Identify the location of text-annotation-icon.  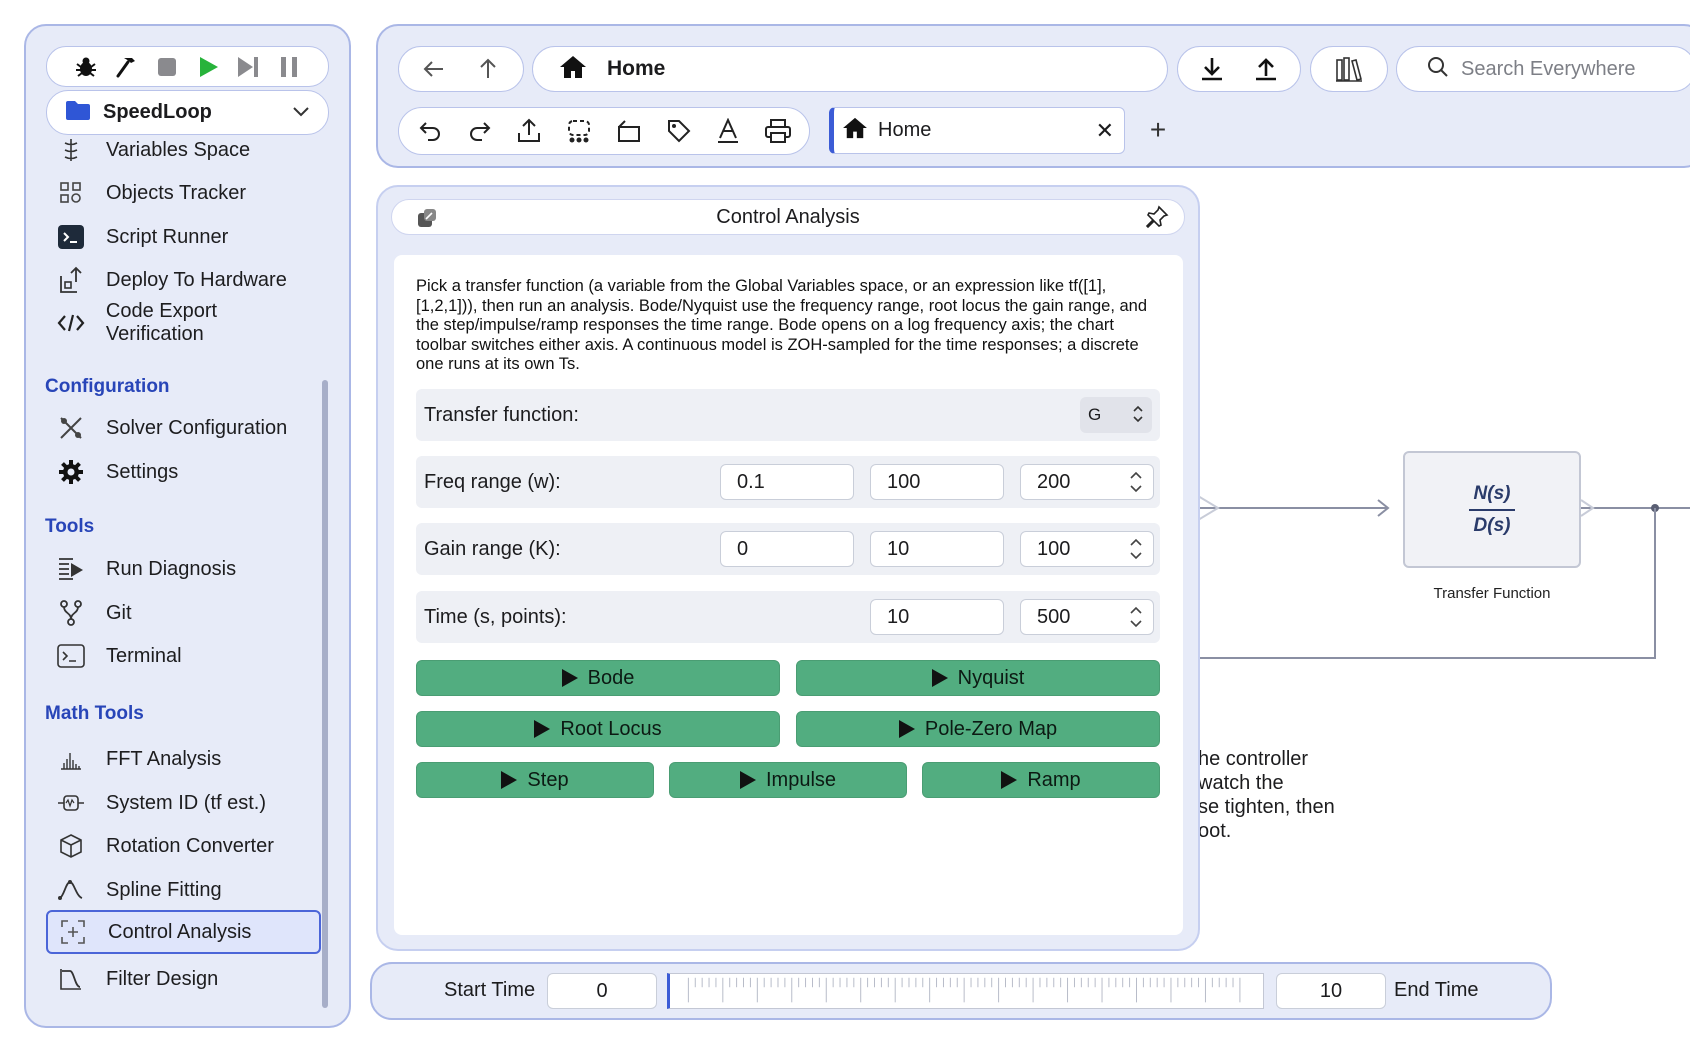
(728, 131).